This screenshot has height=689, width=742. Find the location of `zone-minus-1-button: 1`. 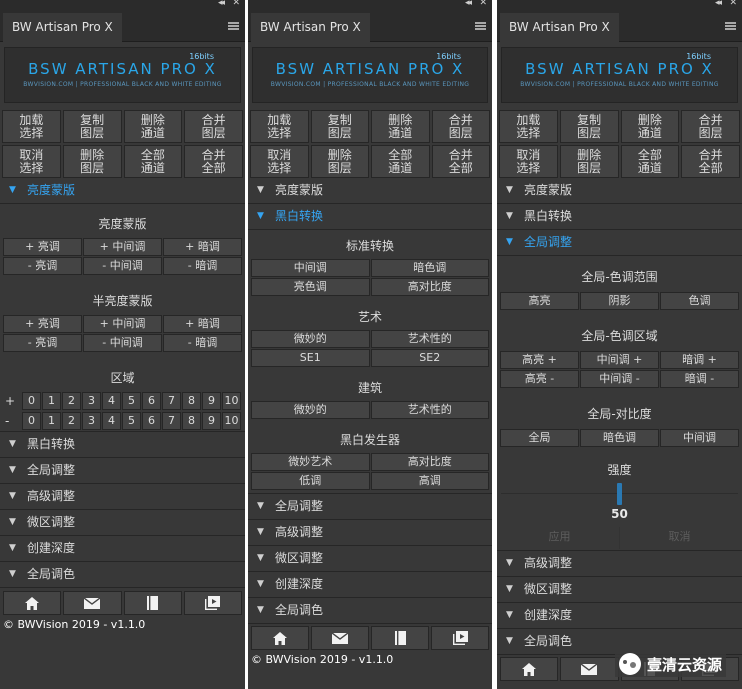

zone-minus-1-button: 1 is located at coordinates (51, 421).